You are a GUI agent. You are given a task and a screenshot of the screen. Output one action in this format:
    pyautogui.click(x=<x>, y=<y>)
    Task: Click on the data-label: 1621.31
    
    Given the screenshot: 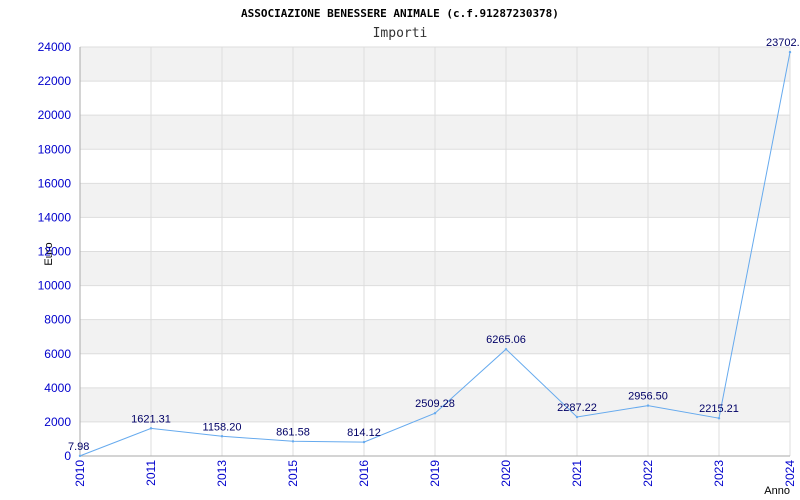 What is the action you would take?
    pyautogui.click(x=151, y=419)
    